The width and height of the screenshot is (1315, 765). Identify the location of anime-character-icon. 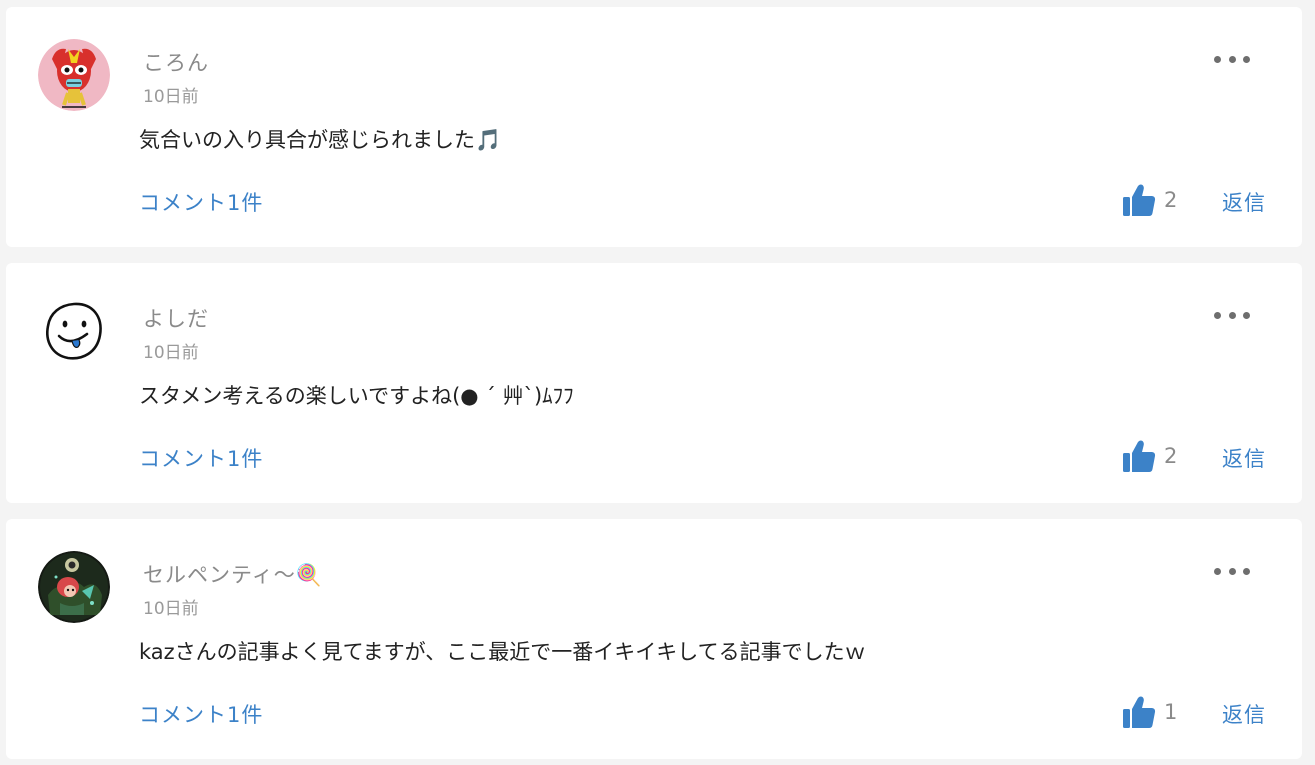
(74, 587).